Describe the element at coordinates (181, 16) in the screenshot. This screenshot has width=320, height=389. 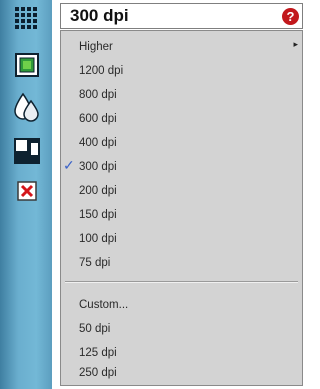
I see `resolution-combobox: 300 dpi ?` at that location.